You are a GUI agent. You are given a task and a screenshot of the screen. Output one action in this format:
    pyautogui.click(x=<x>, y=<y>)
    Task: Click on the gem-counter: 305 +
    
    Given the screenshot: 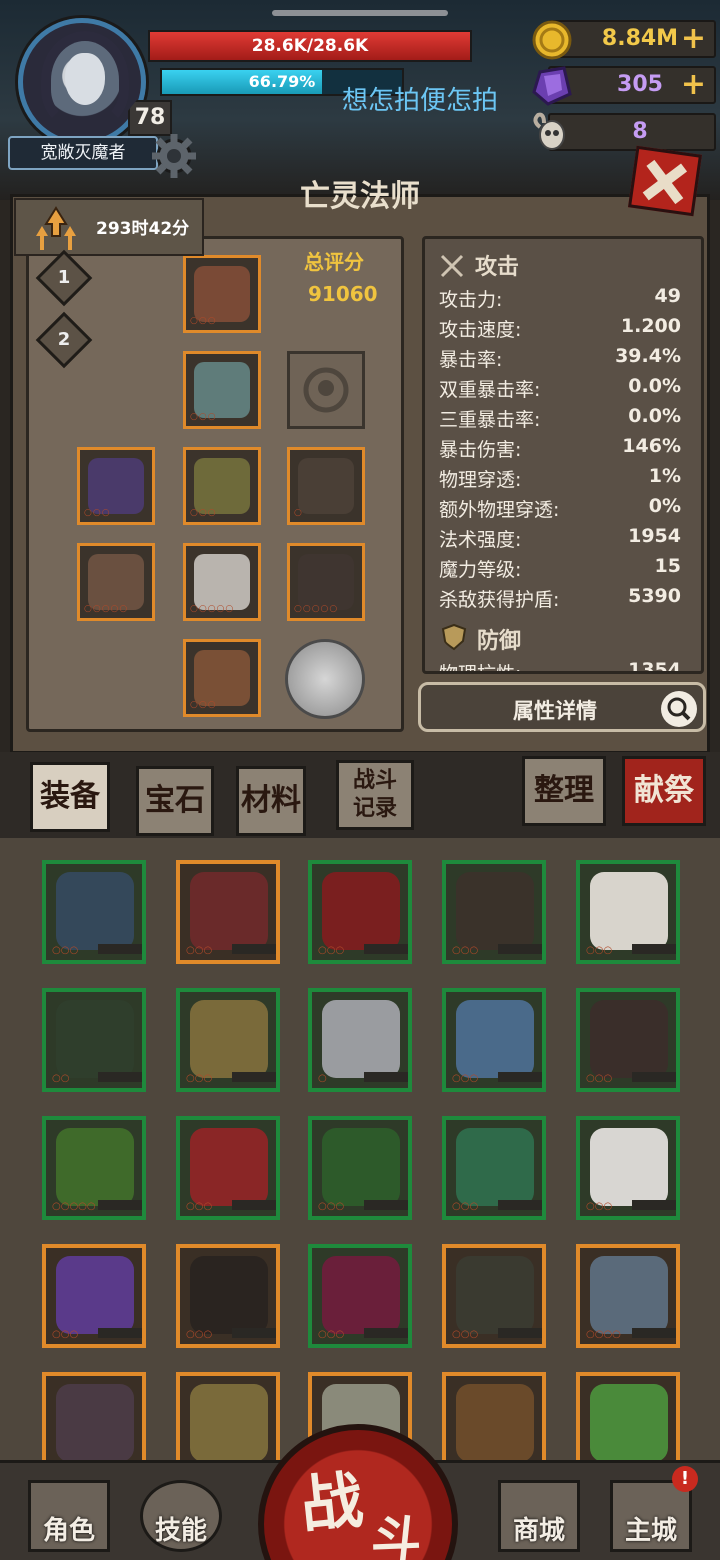 What is the action you would take?
    pyautogui.click(x=624, y=86)
    